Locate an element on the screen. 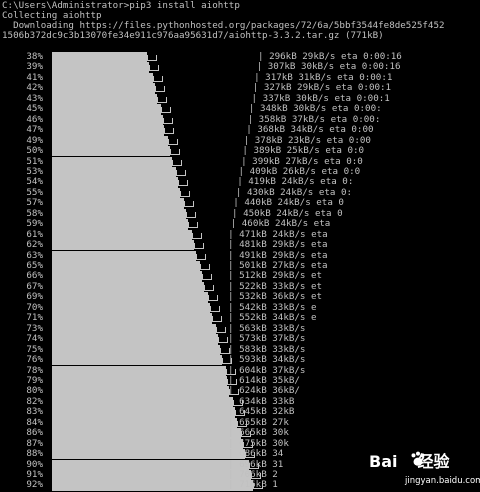 The image size is (480, 492). progress-row: 76% | 593kB 34kB/s is located at coordinates (240, 360).